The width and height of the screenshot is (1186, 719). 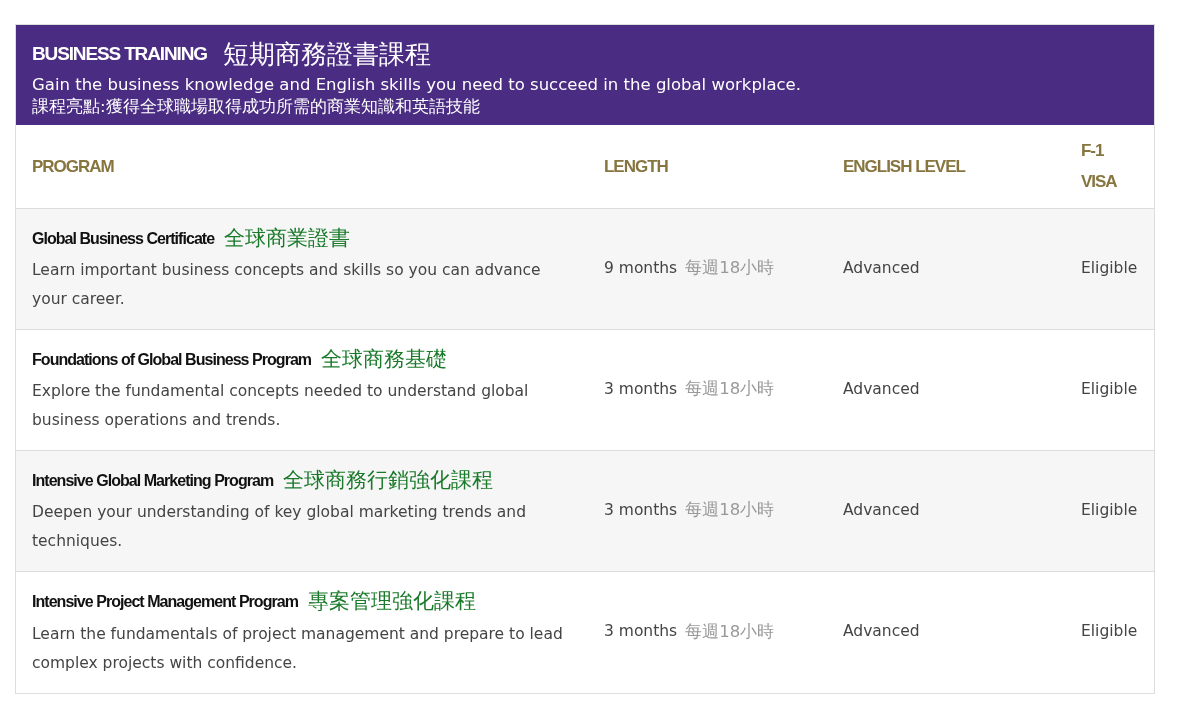 What do you see at coordinates (641, 268) in the screenshot?
I see `program-length: 9 months` at bounding box center [641, 268].